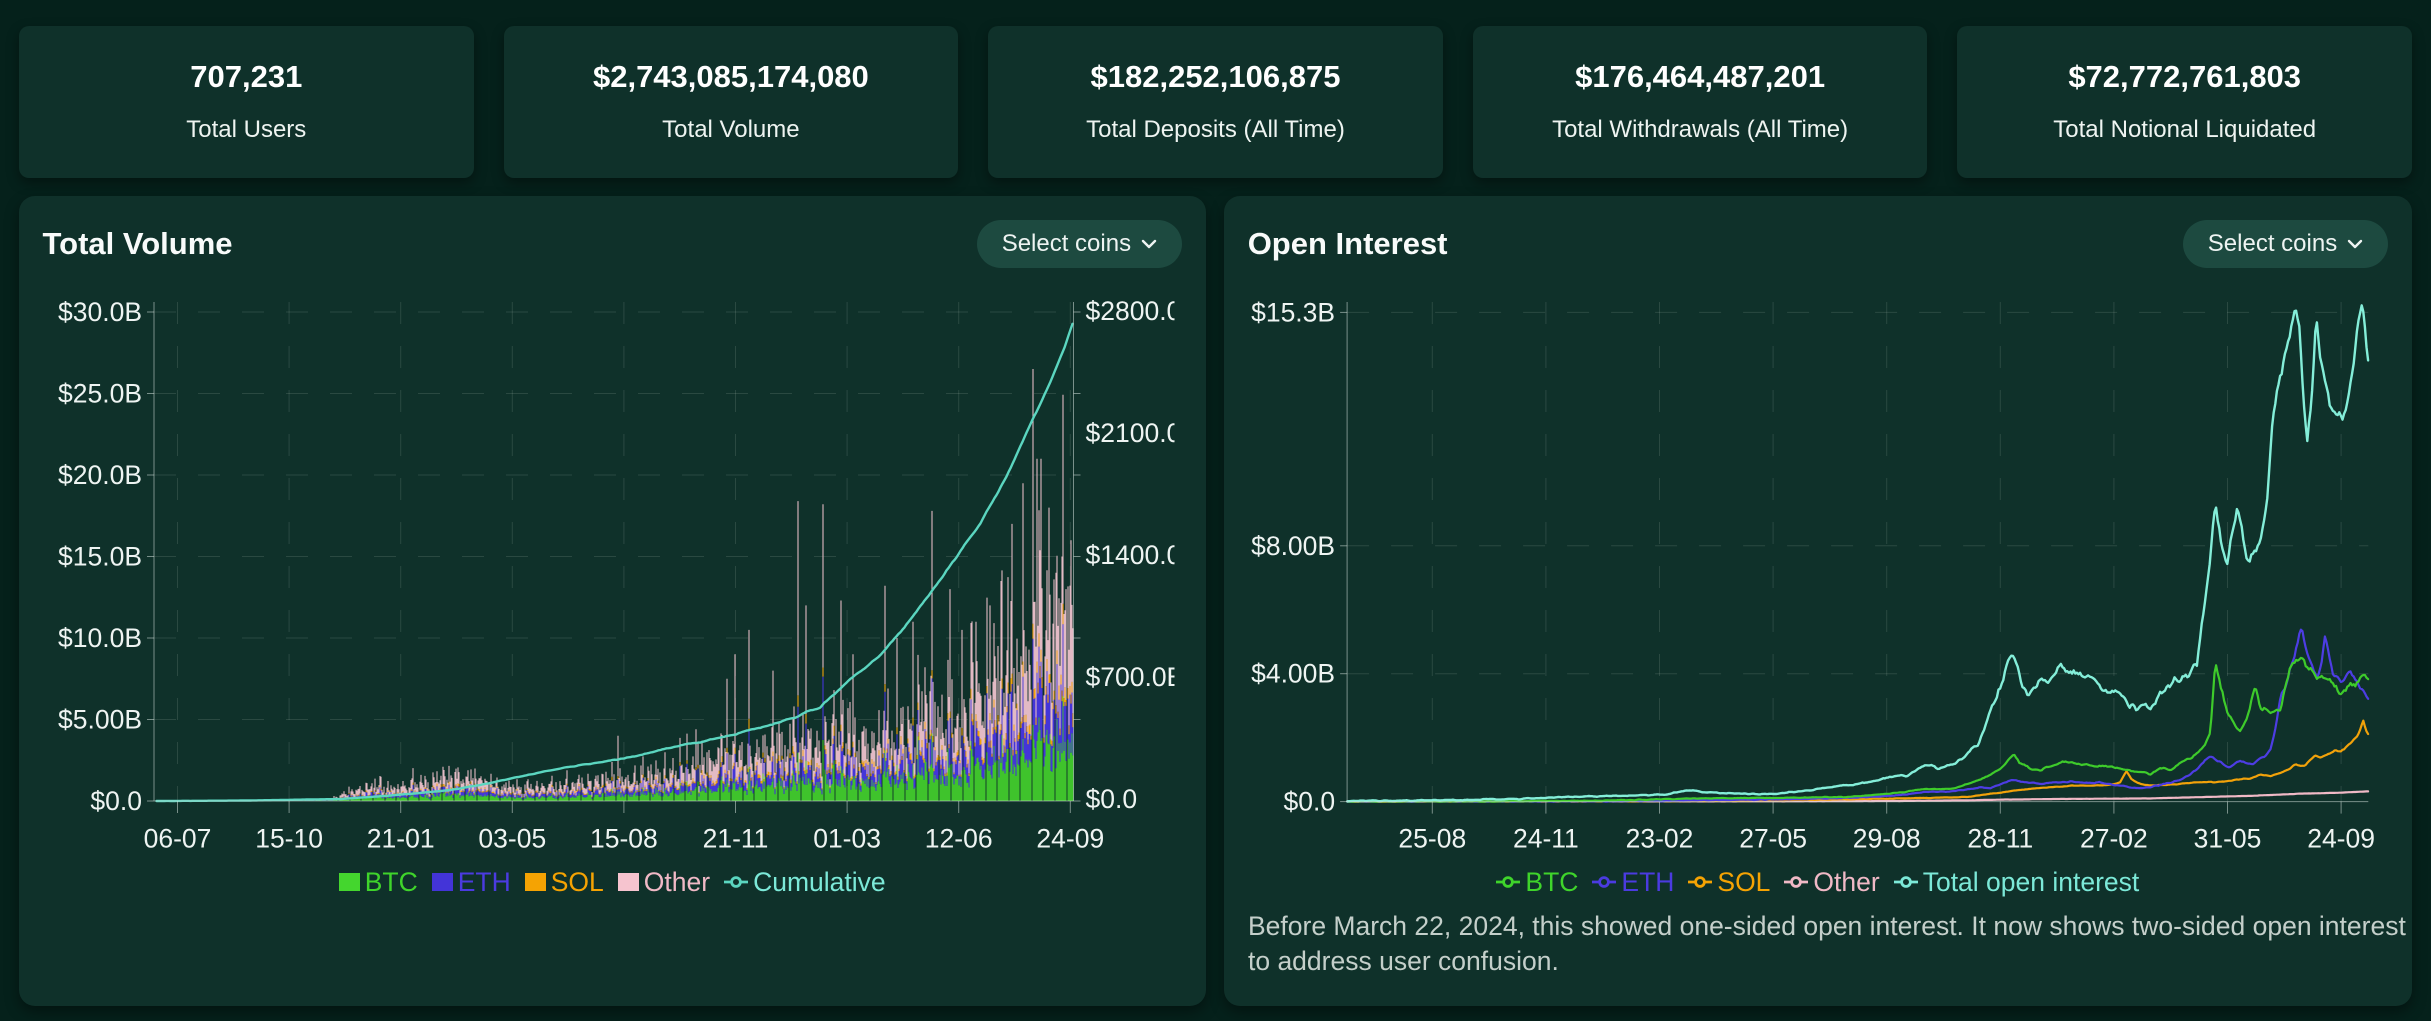  Describe the element at coordinates (1293, 312) in the screenshot. I see `svg-text: $15.3B` at that location.